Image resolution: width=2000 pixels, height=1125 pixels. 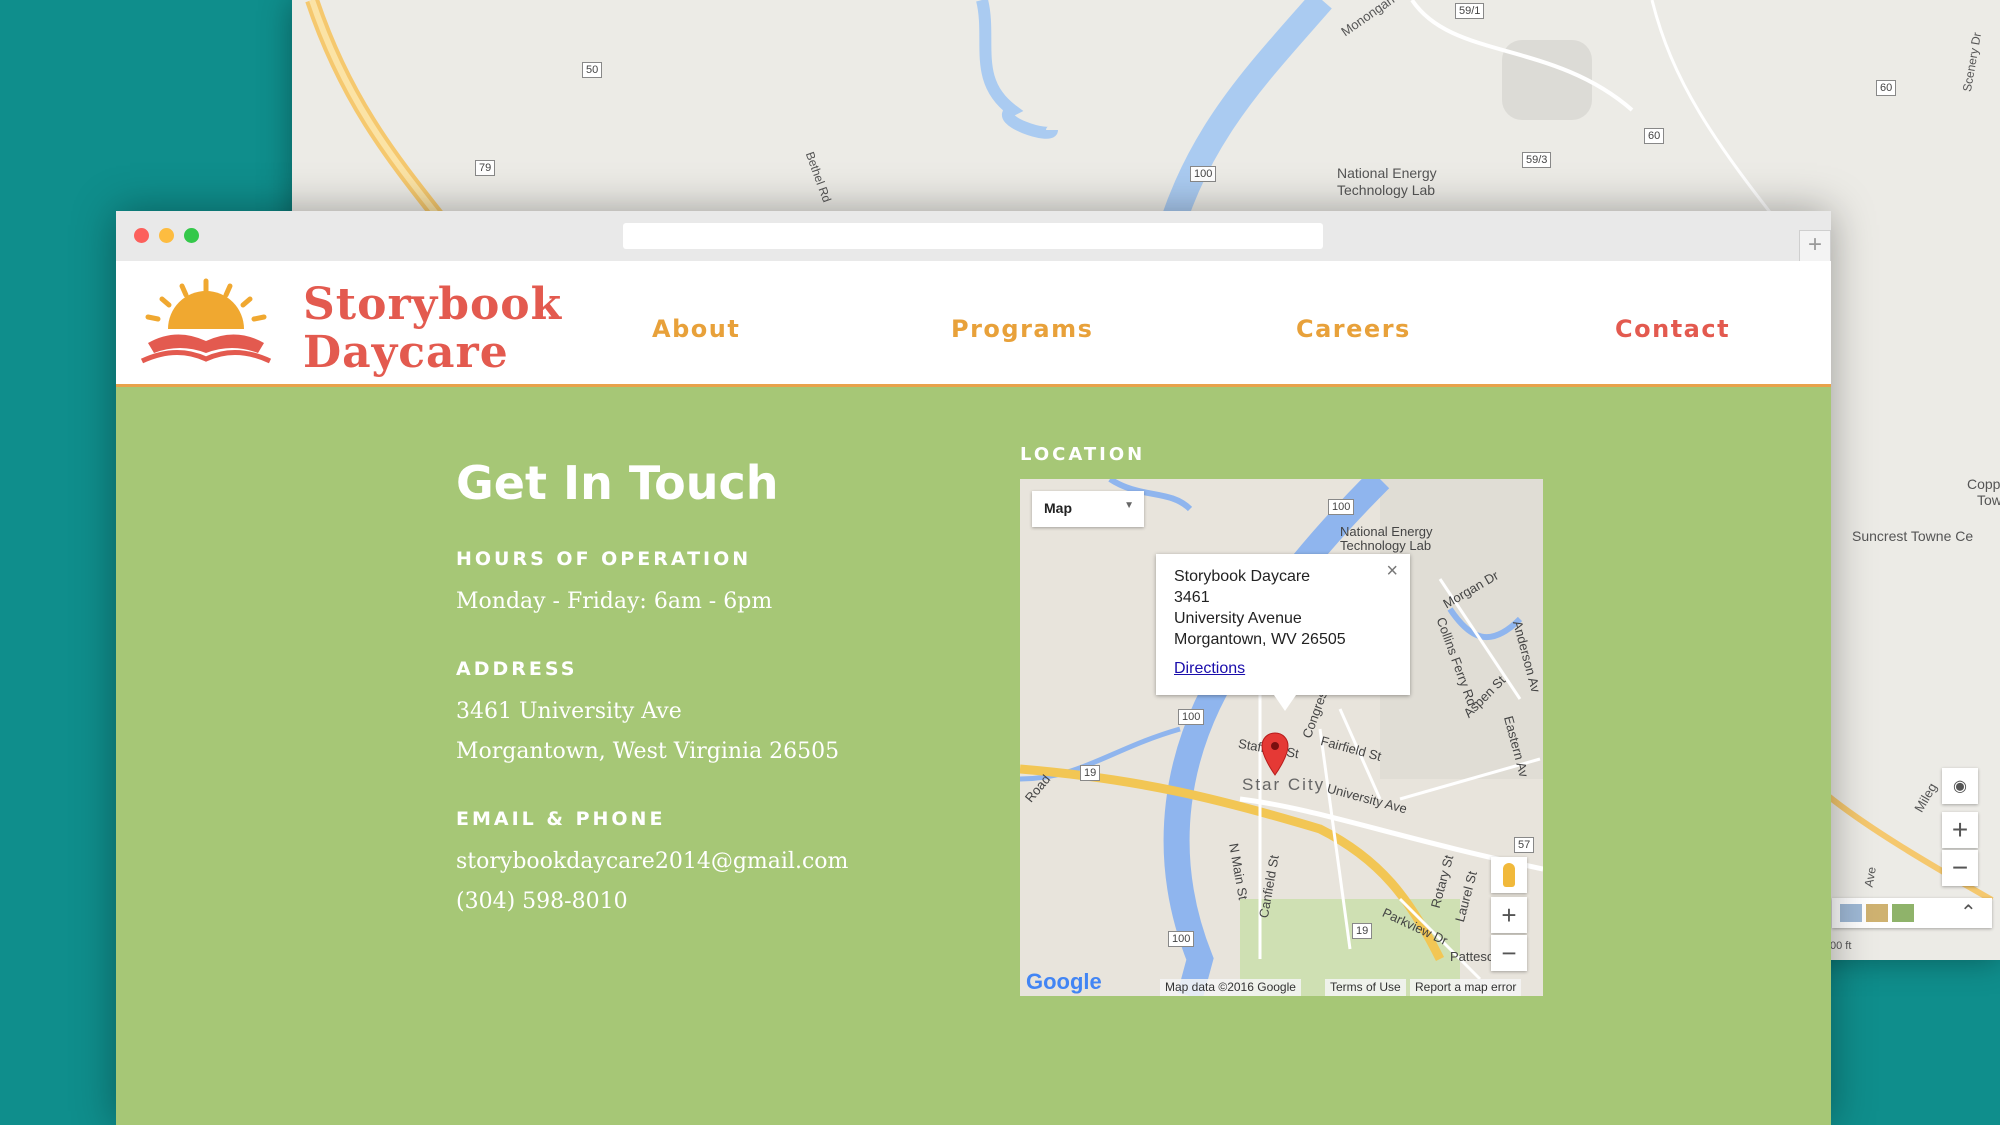 I want to click on maximize-window-icon, so click(x=191, y=235).